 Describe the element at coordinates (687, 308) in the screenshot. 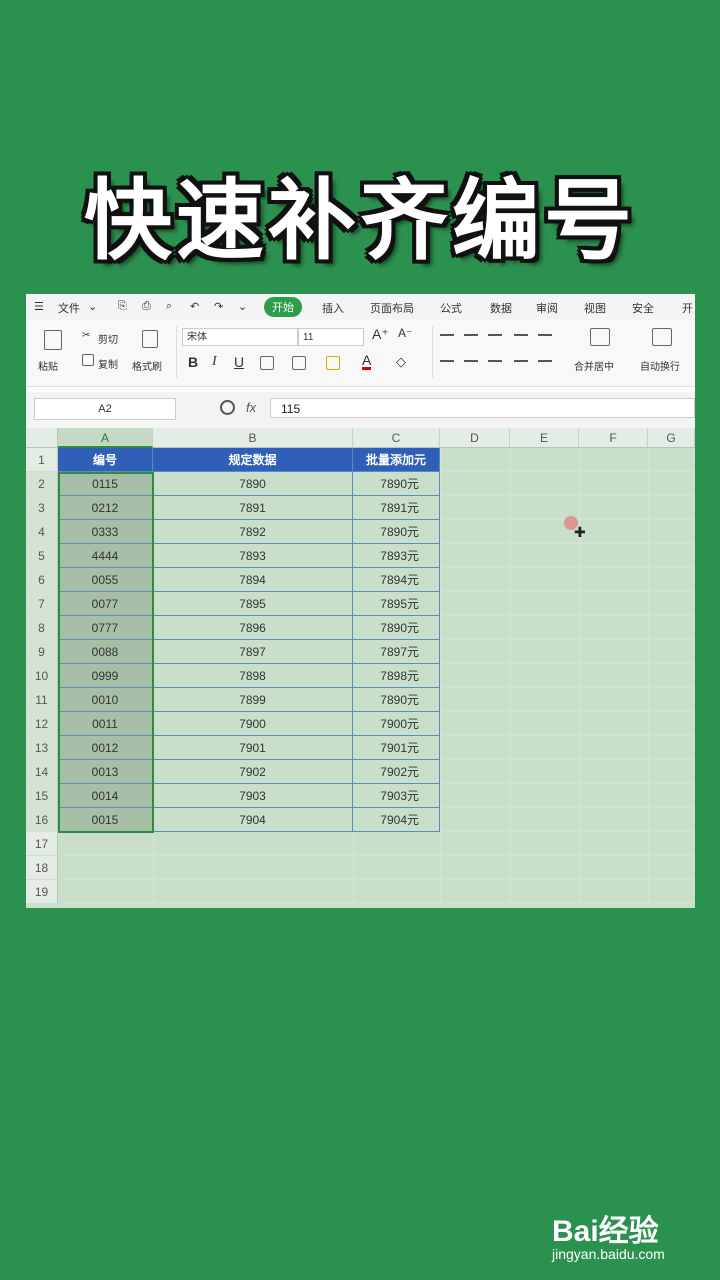

I see `tab-more: 开` at that location.